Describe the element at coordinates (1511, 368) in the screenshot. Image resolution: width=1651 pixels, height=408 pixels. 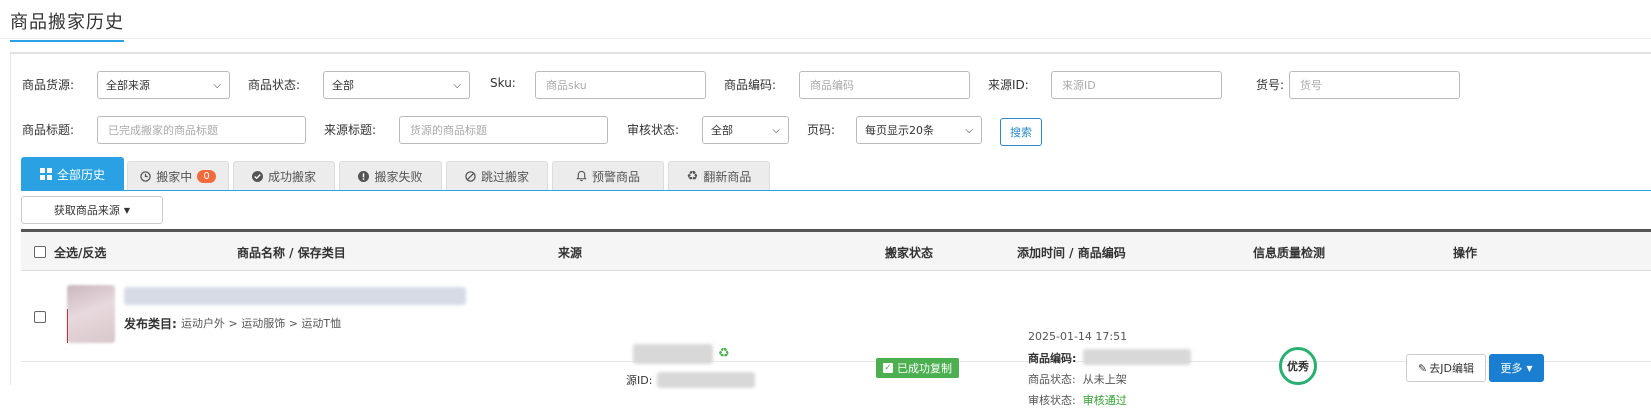
I see `more-label: 更多` at that location.